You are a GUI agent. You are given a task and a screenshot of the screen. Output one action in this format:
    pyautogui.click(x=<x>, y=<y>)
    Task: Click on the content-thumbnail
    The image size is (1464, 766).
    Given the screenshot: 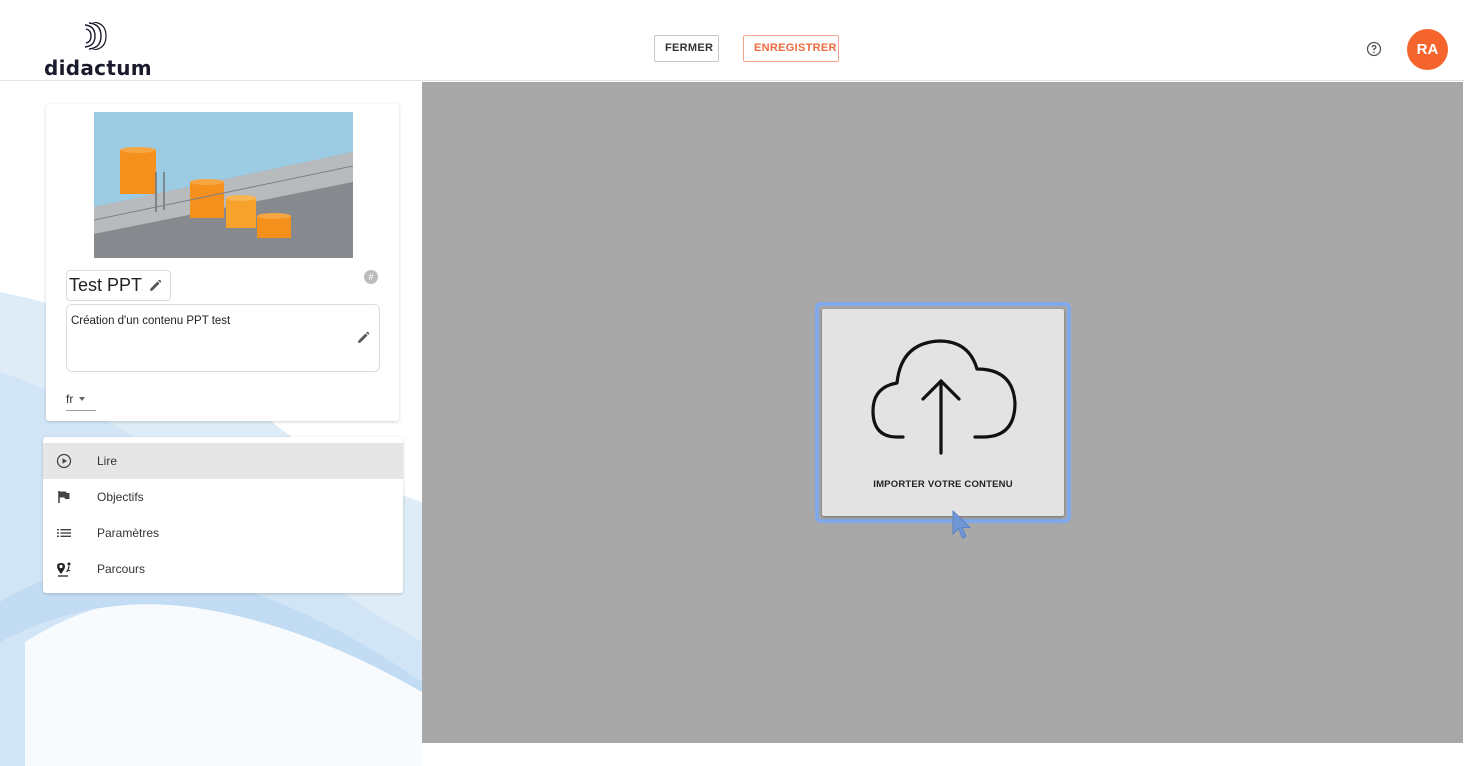 What is the action you would take?
    pyautogui.click(x=223, y=185)
    